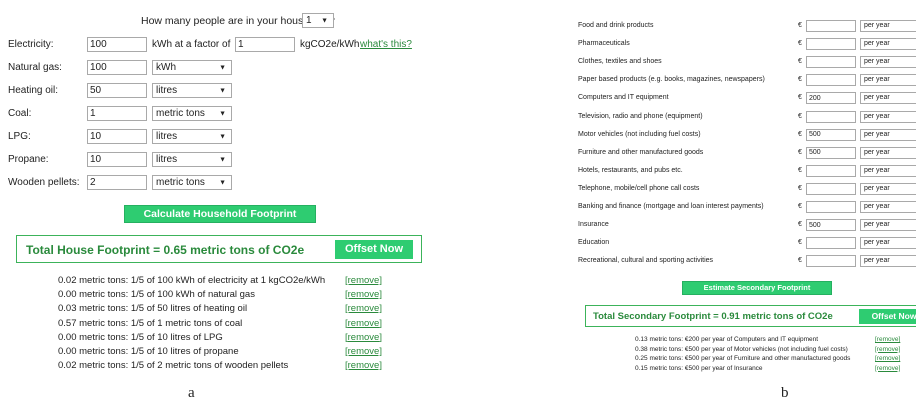  I want to click on fuel-label: Wooden pellets:, so click(44, 182).